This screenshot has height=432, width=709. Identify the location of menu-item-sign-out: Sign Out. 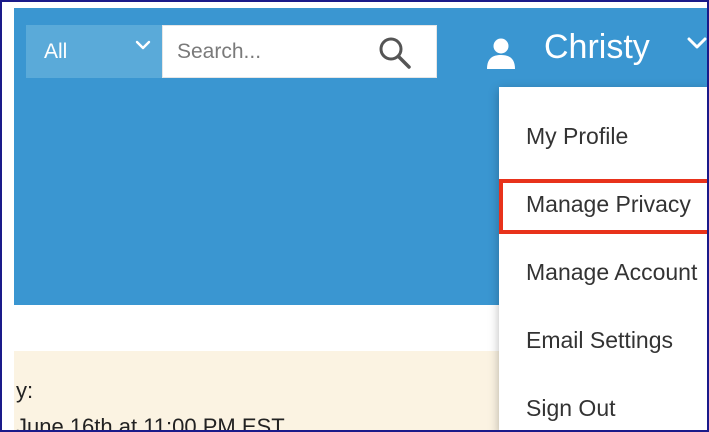
(571, 408).